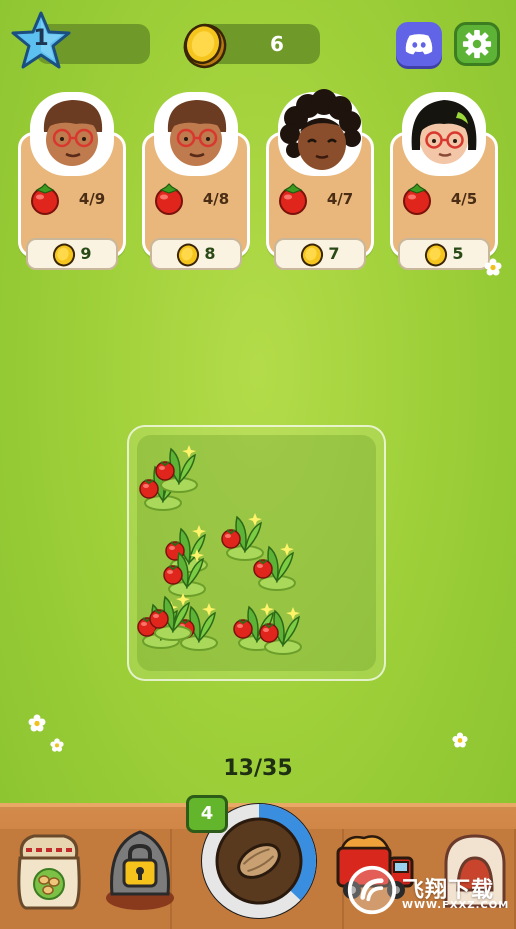 The width and height of the screenshot is (516, 929). Describe the element at coordinates (207, 814) in the screenshot. I see `storage-level-badge: 4` at that location.